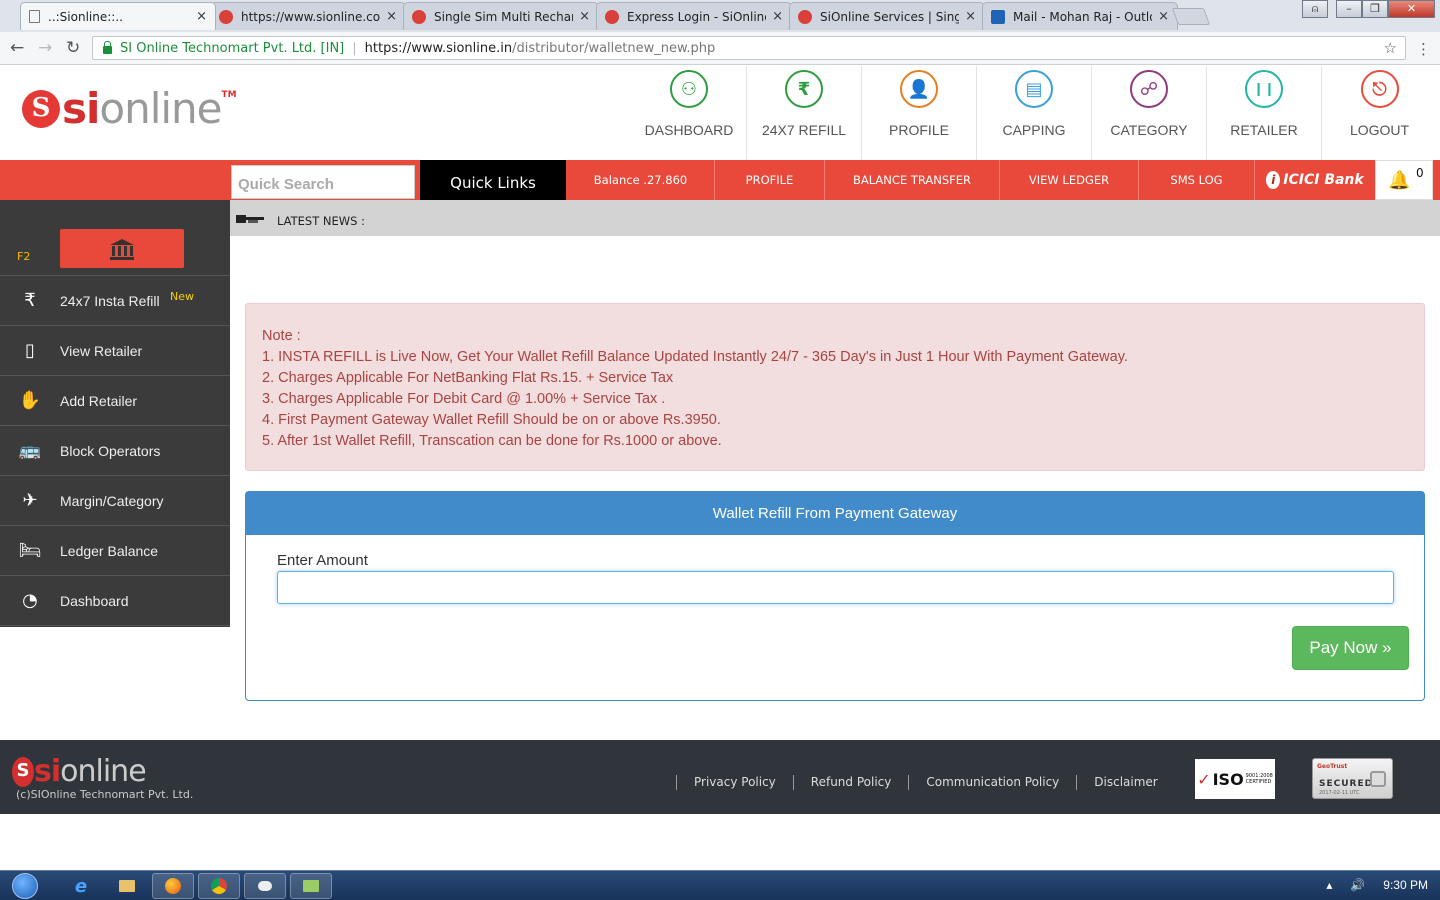 This screenshot has height=900, width=1440. I want to click on browser-tab-5: SiOnline Services | Single ×, so click(887, 16).